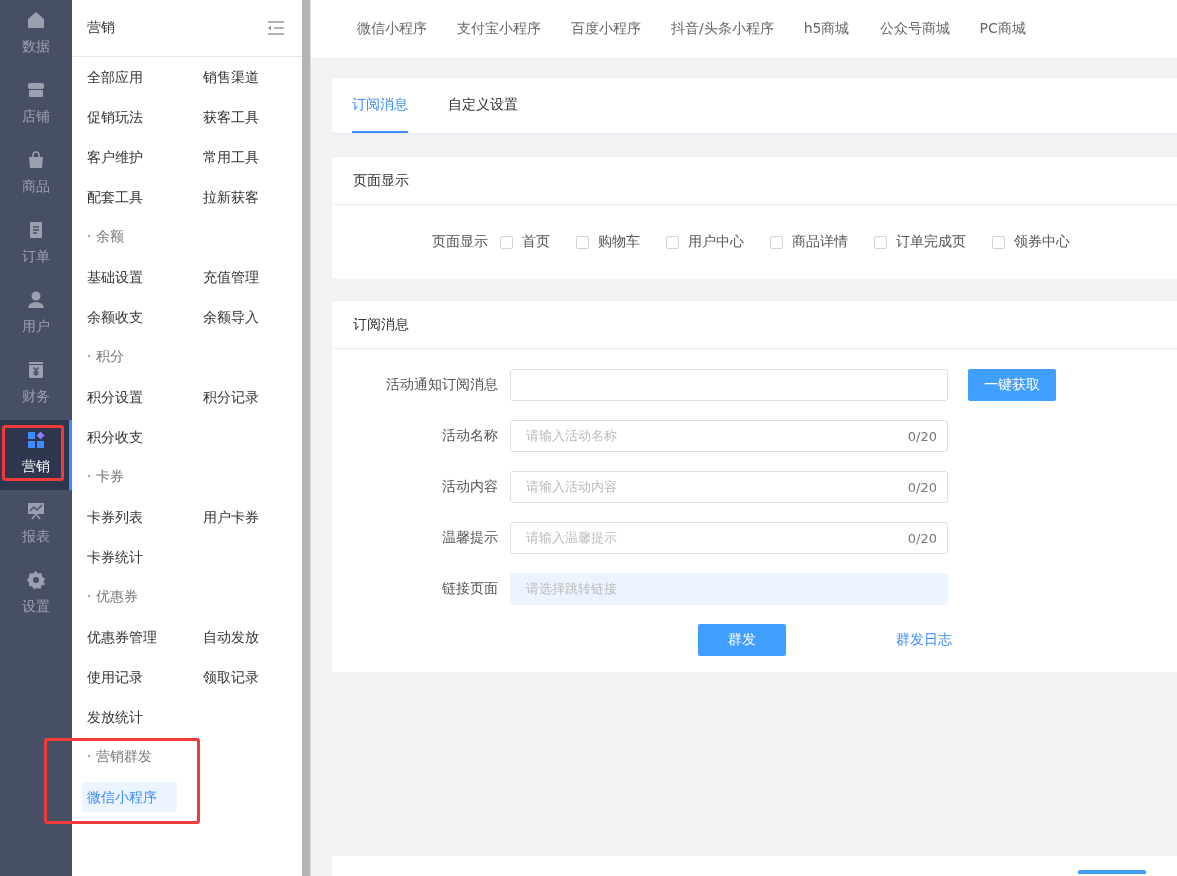 This screenshot has height=876, width=1177. I want to click on checkbox-label: 领券中心, so click(1042, 242).